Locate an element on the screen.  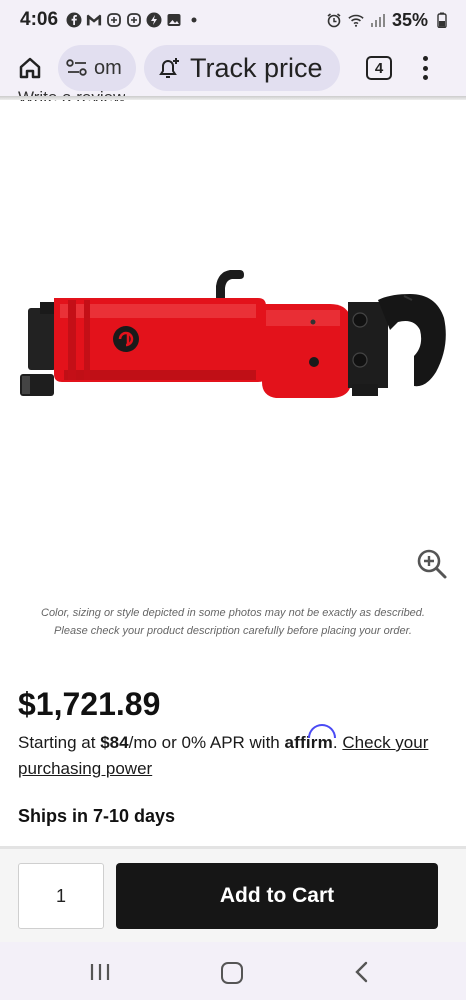
tab-switcher-button: 4 is located at coordinates (379, 68).